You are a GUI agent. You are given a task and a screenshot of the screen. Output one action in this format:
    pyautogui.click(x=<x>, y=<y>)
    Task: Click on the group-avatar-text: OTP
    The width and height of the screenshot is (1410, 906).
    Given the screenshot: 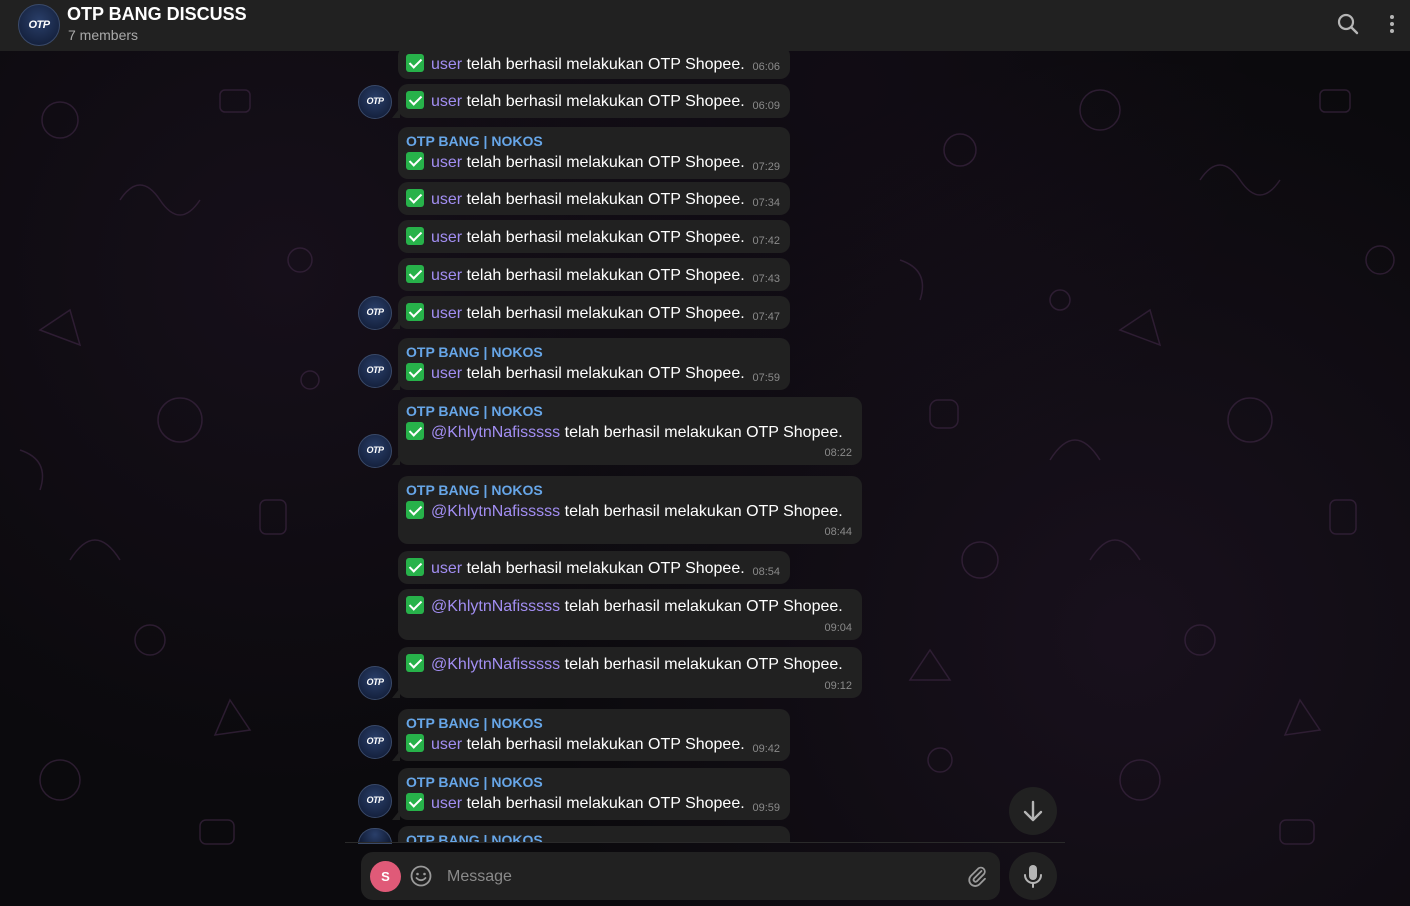 What is the action you would take?
    pyautogui.click(x=39, y=25)
    